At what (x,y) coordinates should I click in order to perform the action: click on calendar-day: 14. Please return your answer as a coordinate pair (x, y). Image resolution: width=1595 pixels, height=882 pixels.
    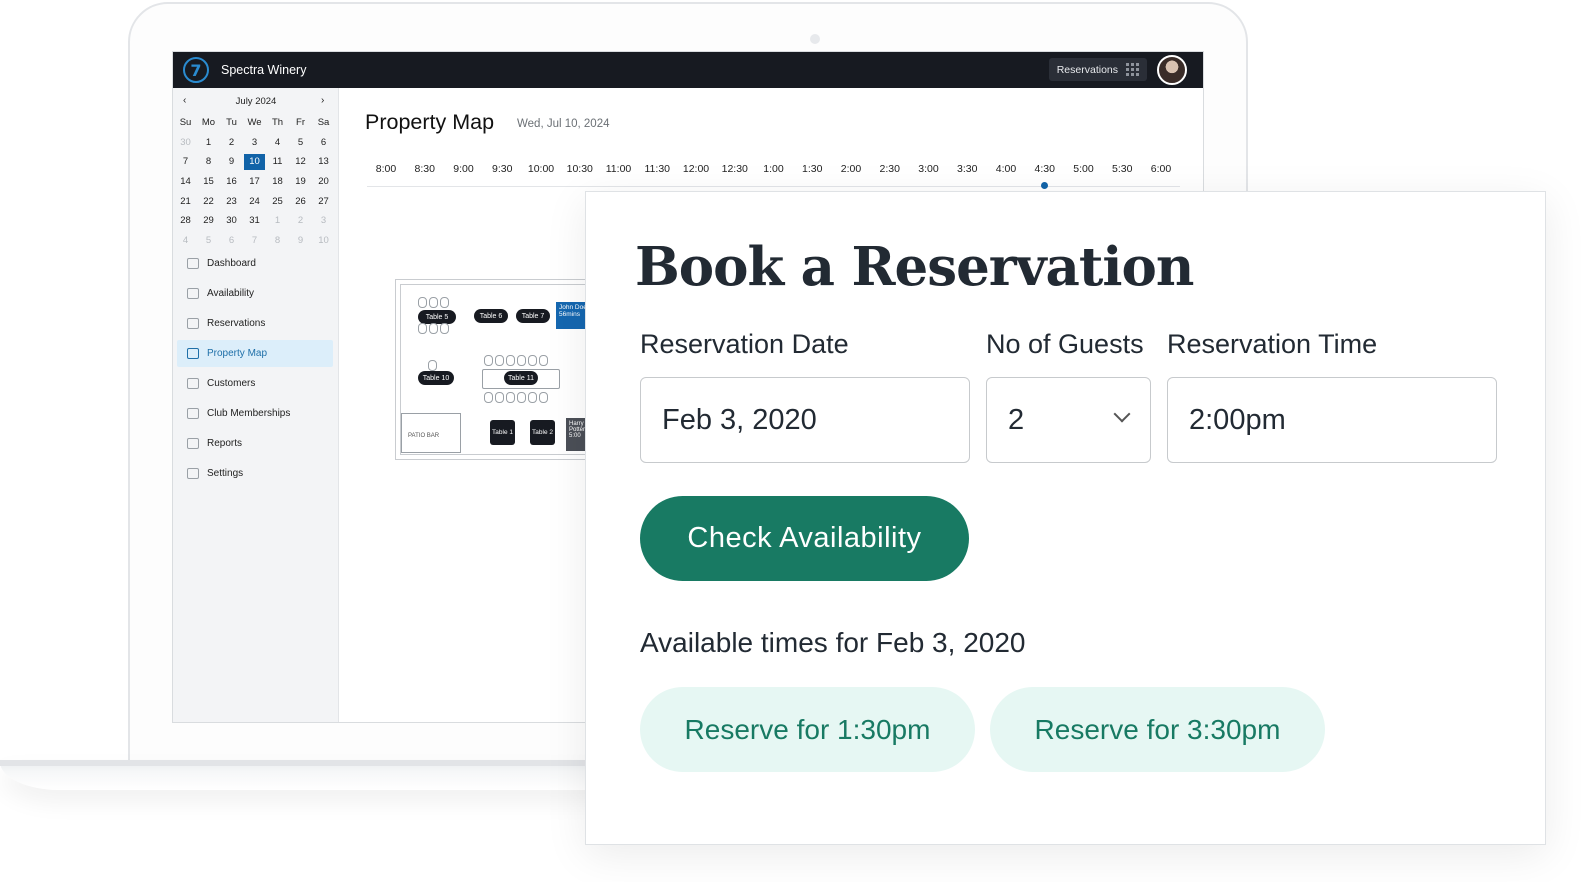
    Looking at the image, I should click on (185, 181).